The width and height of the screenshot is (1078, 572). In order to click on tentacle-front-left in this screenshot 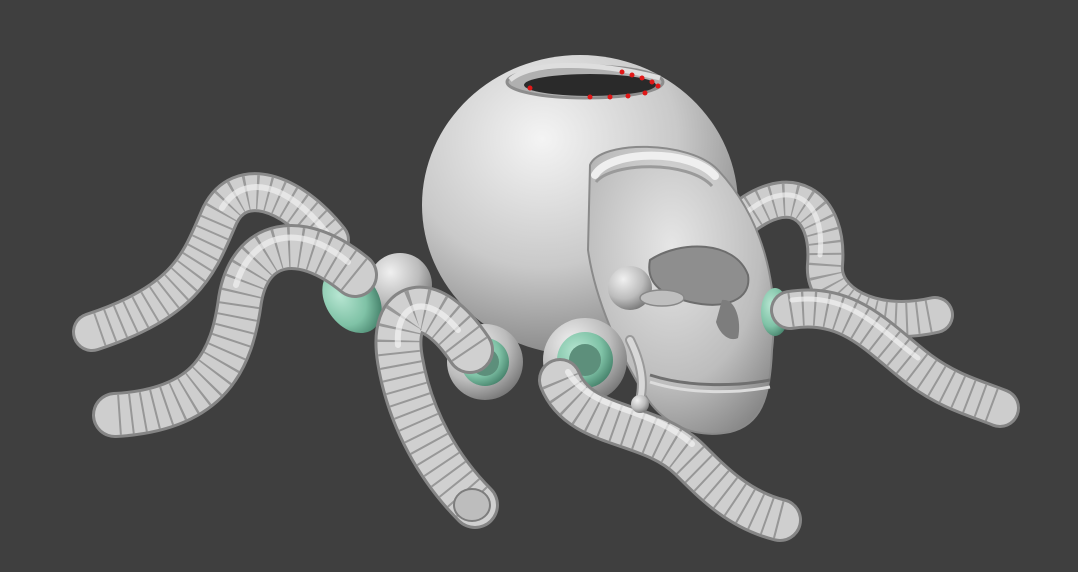, I will do `click(436, 407)`.